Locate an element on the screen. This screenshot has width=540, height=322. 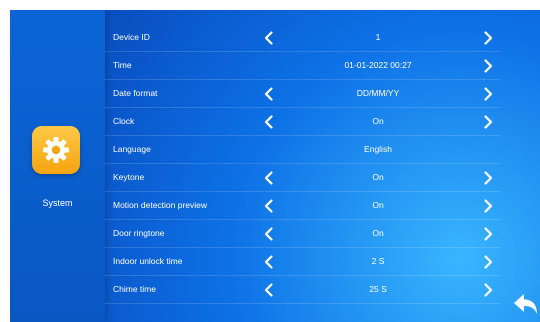
setting-value: 25 S is located at coordinates (378, 289).